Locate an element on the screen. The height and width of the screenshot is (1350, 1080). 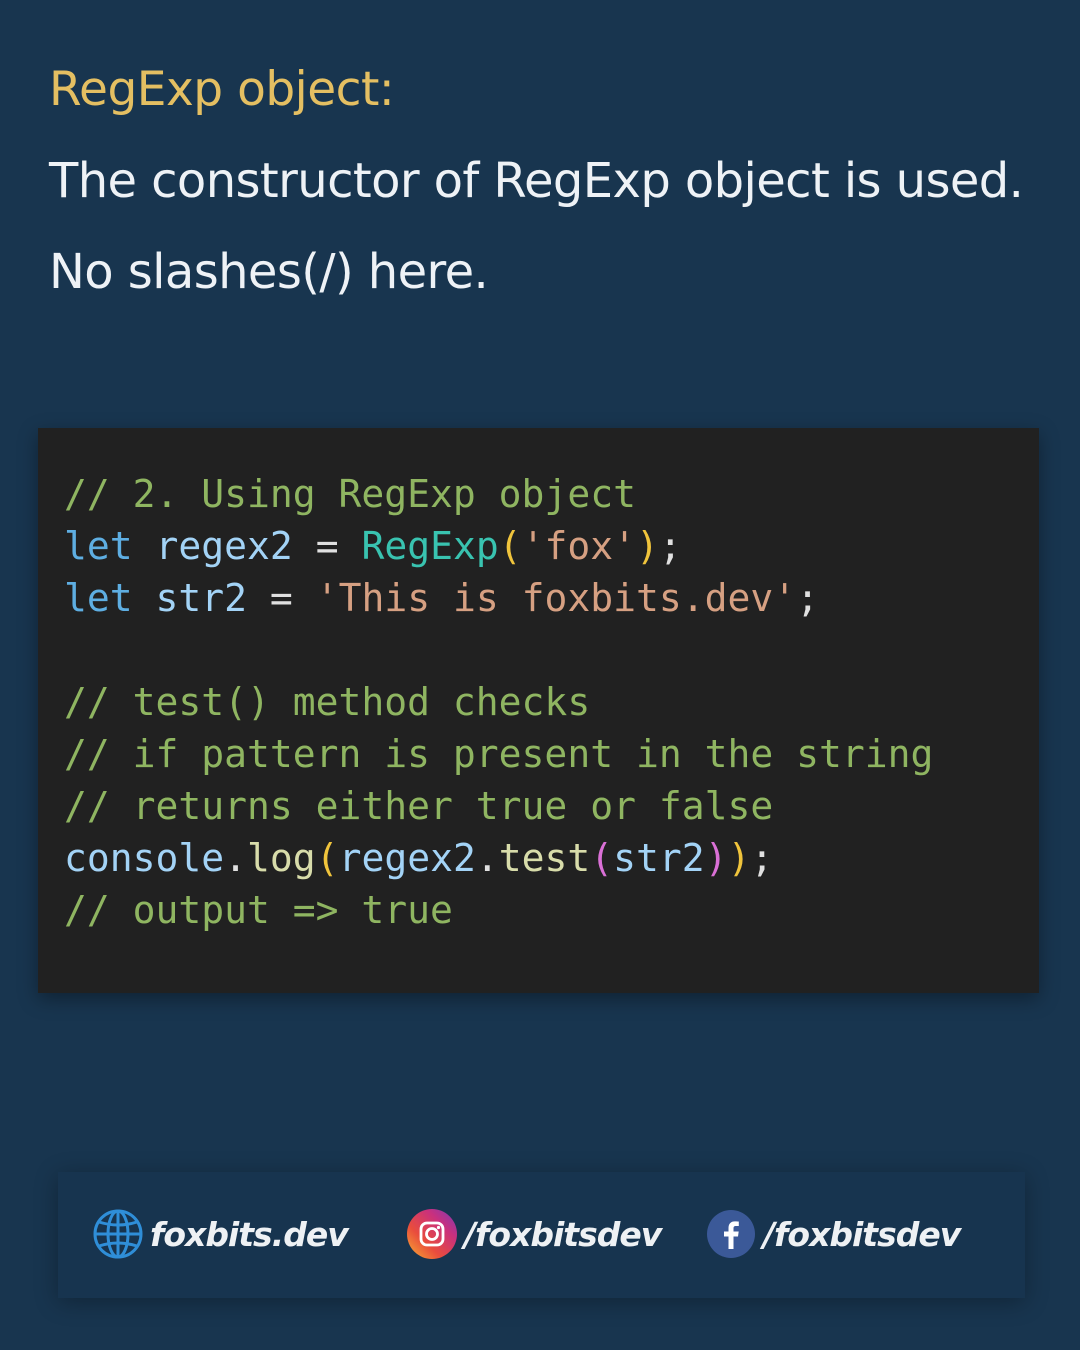
instagram-label: /foxbitsdev is located at coordinates (563, 1234).